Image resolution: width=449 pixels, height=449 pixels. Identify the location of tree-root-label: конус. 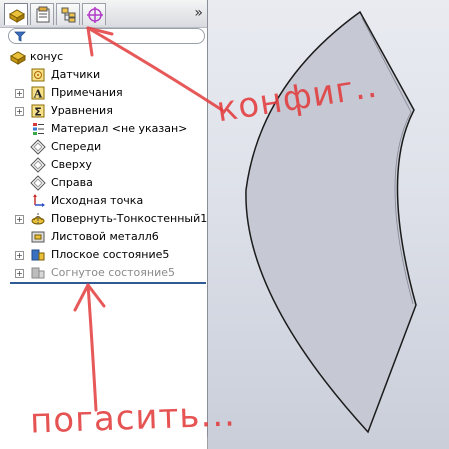
(47, 56).